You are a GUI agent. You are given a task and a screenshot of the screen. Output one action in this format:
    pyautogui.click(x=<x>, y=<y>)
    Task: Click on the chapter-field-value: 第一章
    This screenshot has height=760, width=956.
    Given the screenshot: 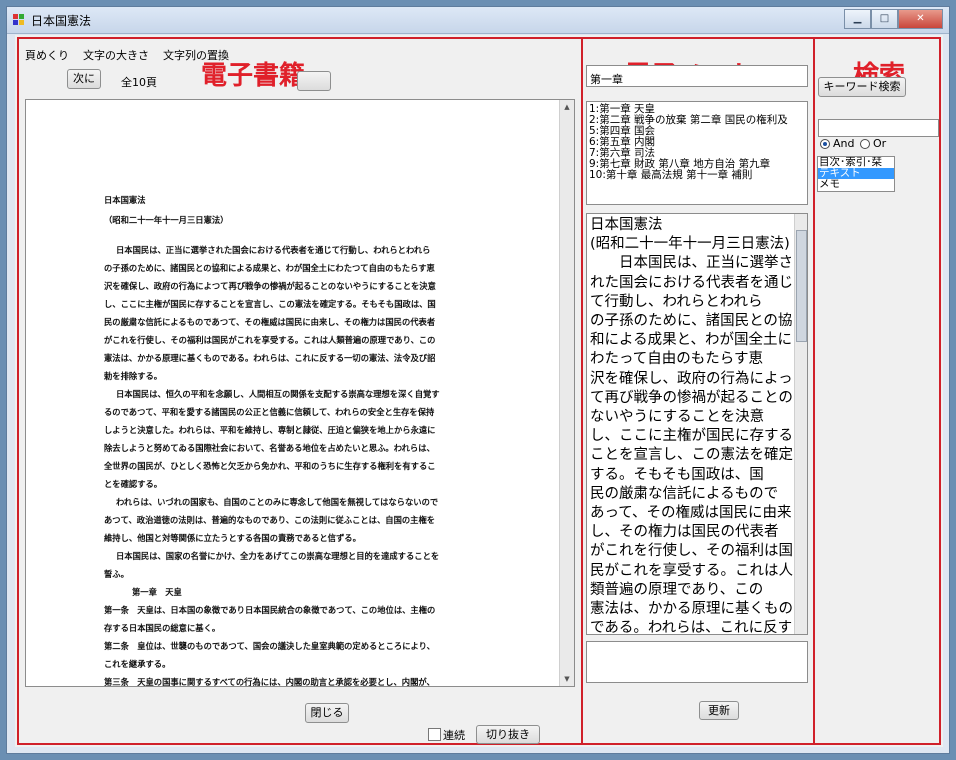 What is the action you would take?
    pyautogui.click(x=606, y=79)
    